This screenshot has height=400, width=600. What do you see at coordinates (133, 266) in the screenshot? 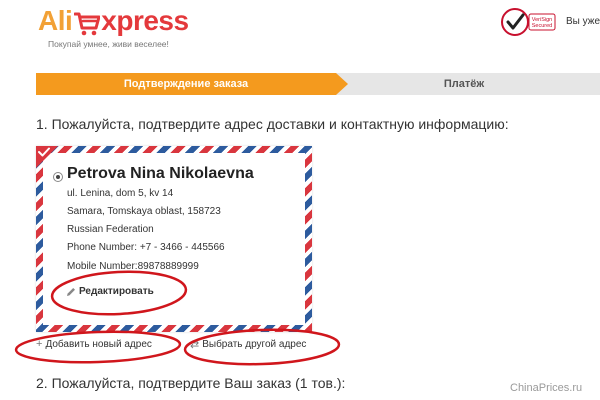
I see `mobile-number: Mobile Number:89878889999` at bounding box center [133, 266].